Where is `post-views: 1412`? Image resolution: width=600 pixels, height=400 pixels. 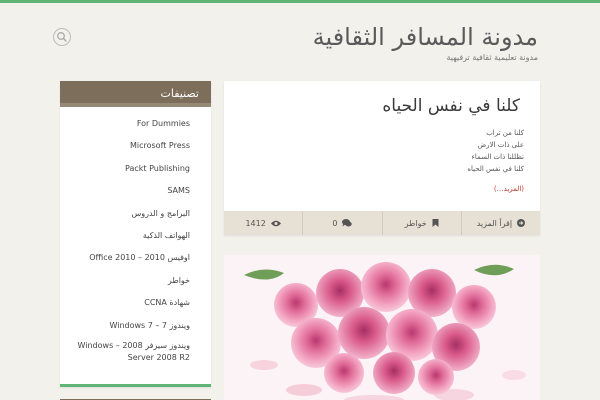 post-views: 1412 is located at coordinates (263, 223).